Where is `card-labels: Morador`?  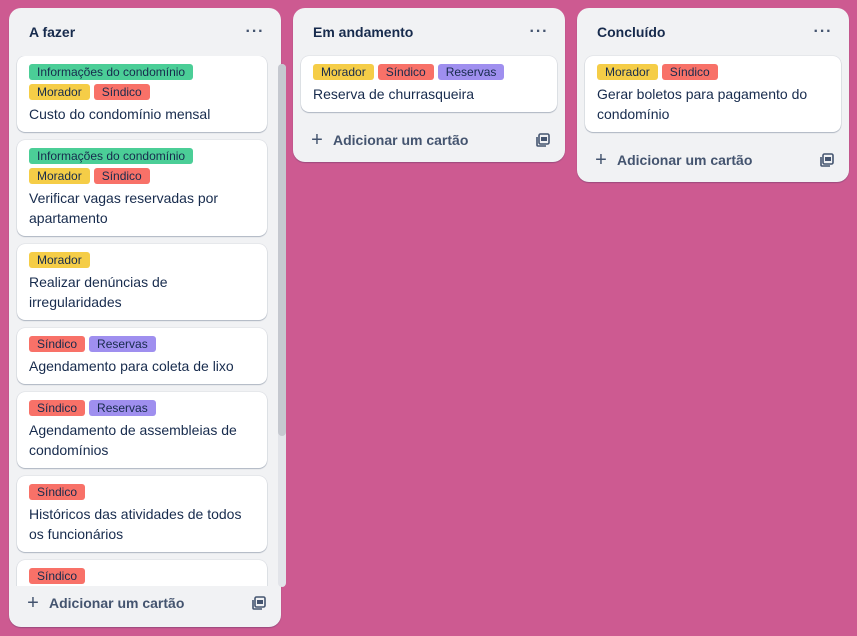 card-labels: Morador is located at coordinates (142, 260).